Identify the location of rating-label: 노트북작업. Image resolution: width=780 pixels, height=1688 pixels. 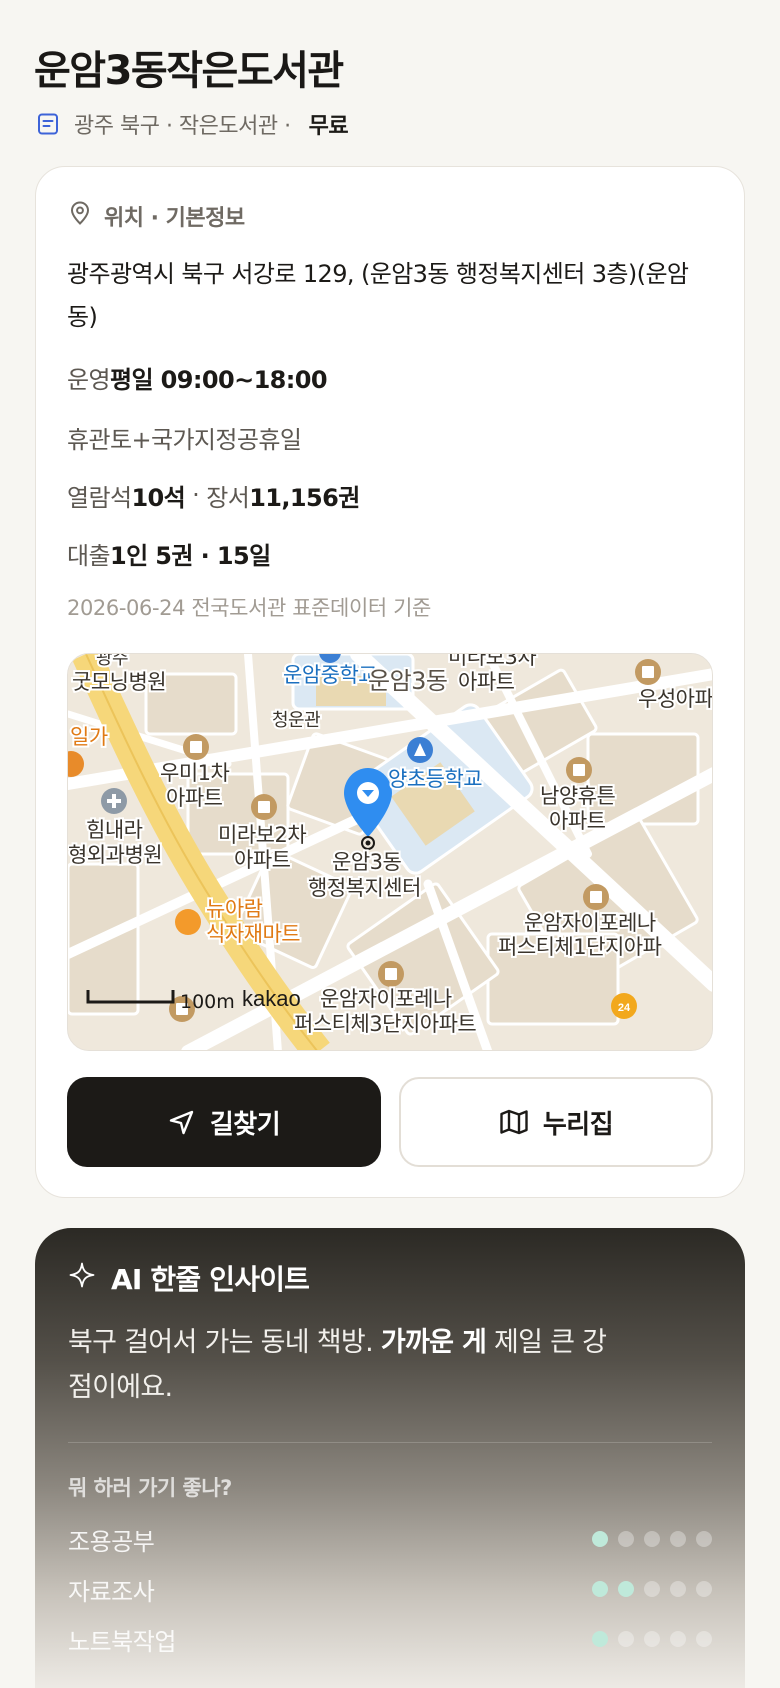
(122, 1641).